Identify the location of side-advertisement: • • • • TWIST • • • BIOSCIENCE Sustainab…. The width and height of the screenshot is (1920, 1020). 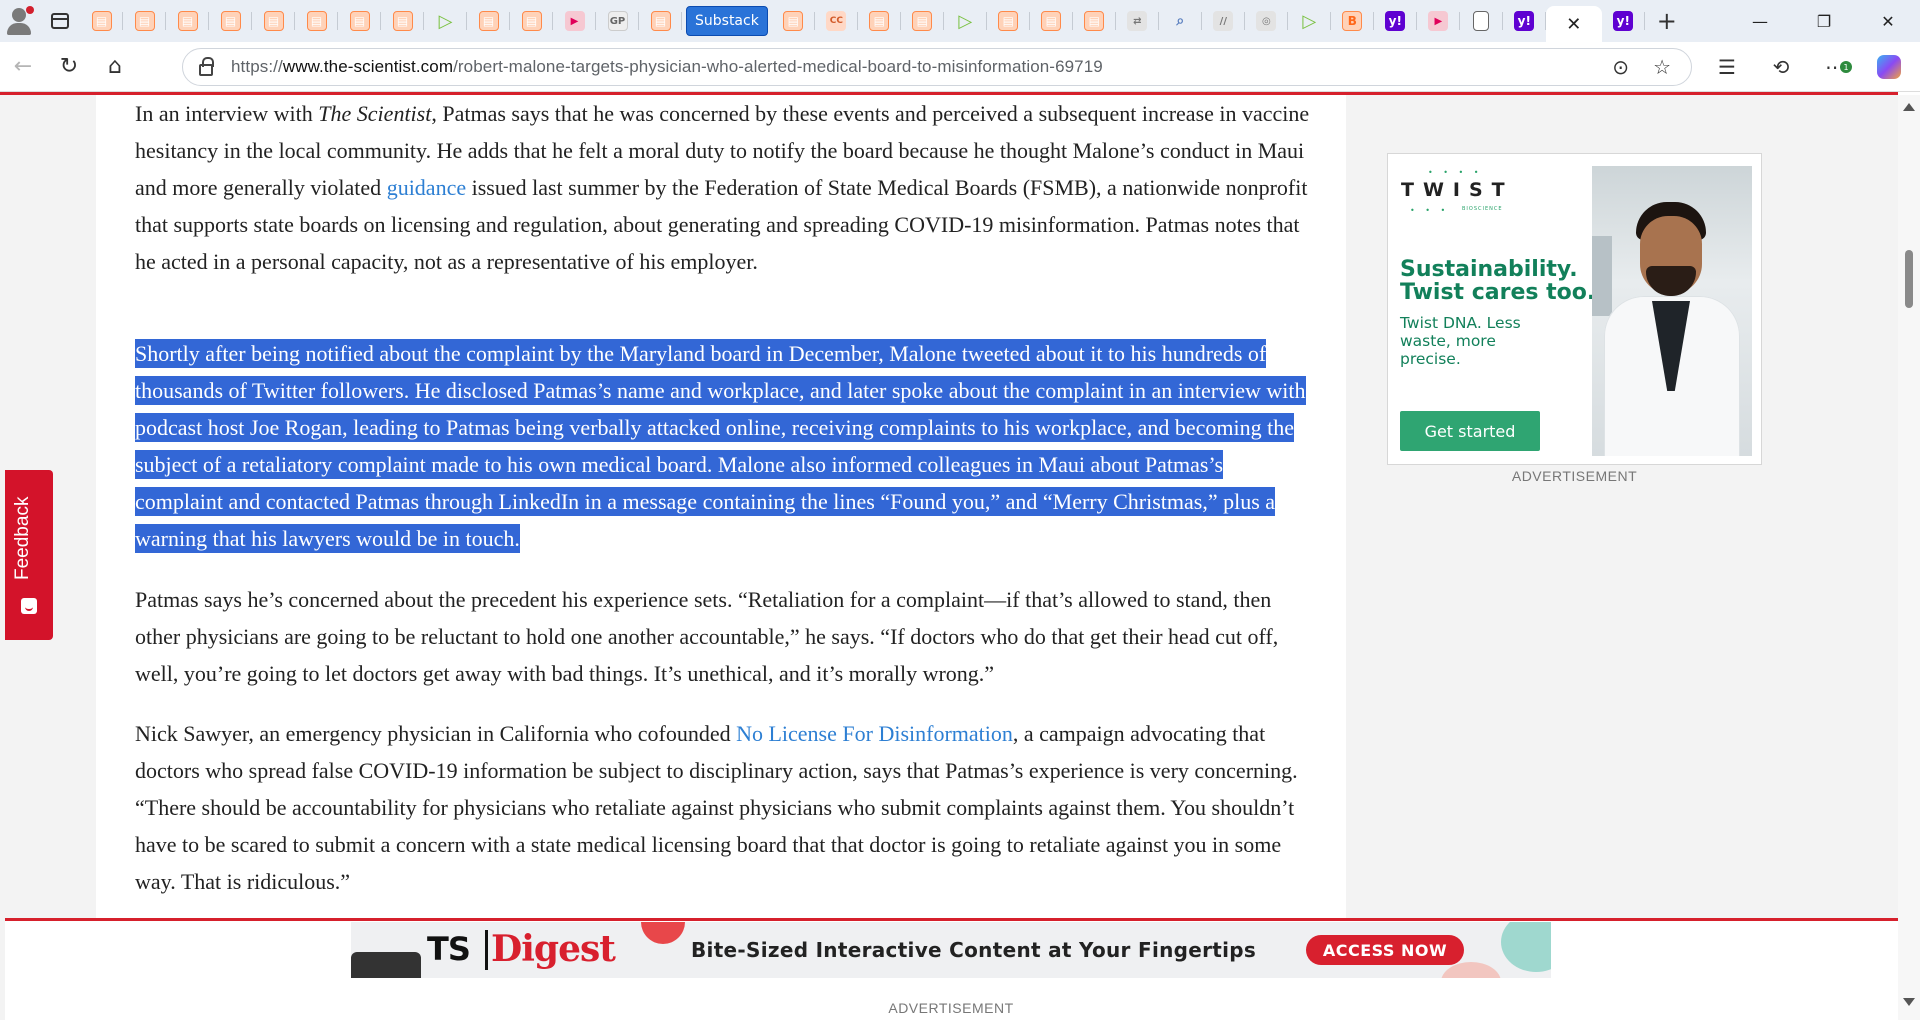
(1574, 309).